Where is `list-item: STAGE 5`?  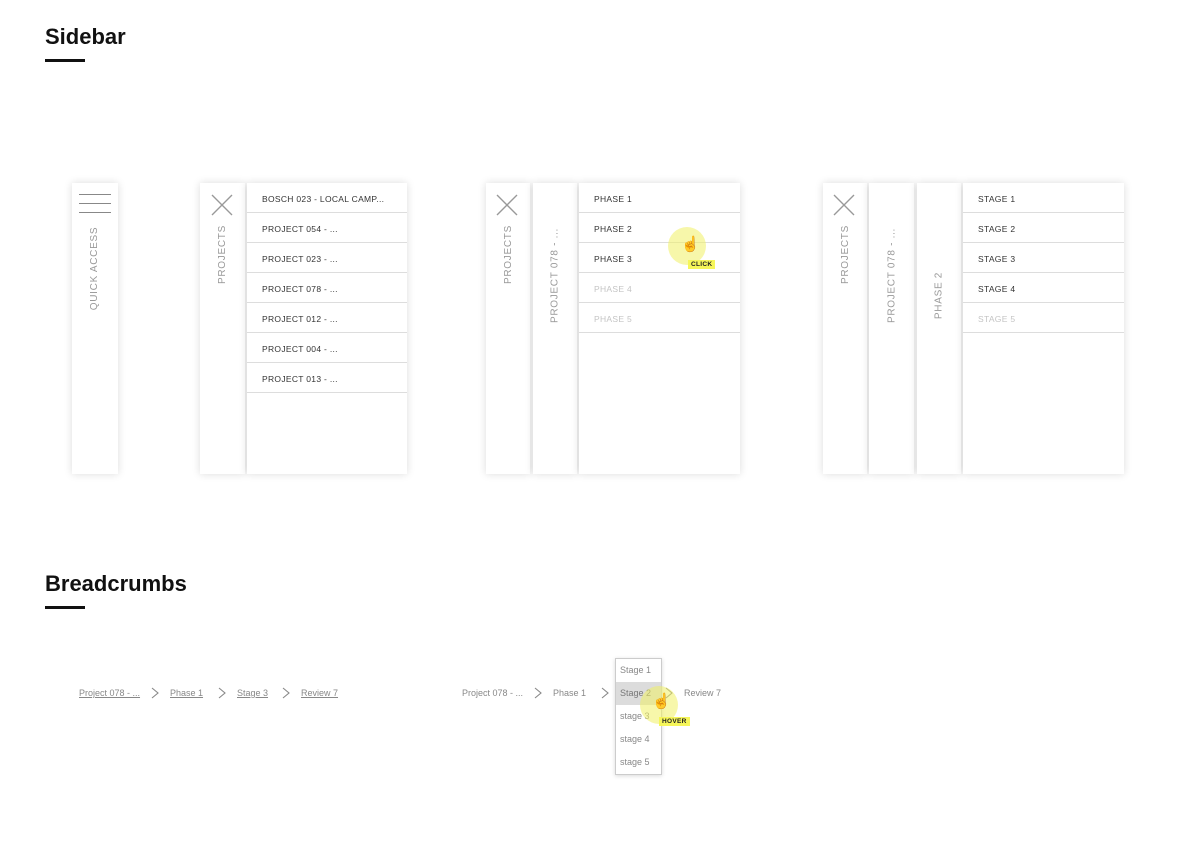
list-item: STAGE 5 is located at coordinates (1043, 318).